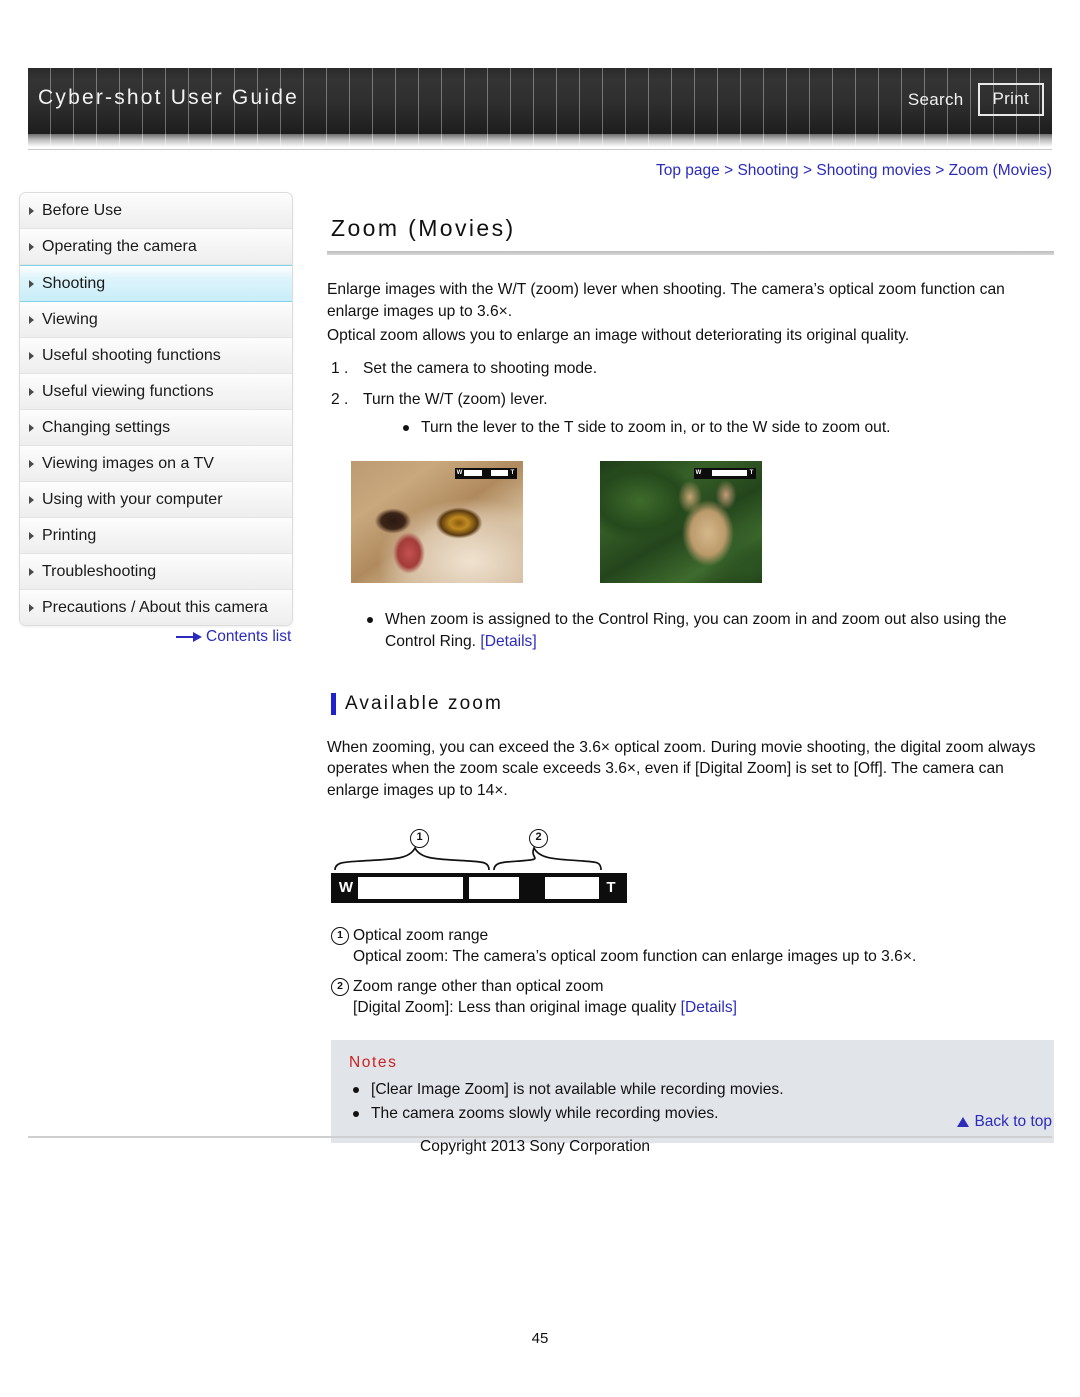  Describe the element at coordinates (333, 703) in the screenshot. I see `section-accent-bar` at that location.